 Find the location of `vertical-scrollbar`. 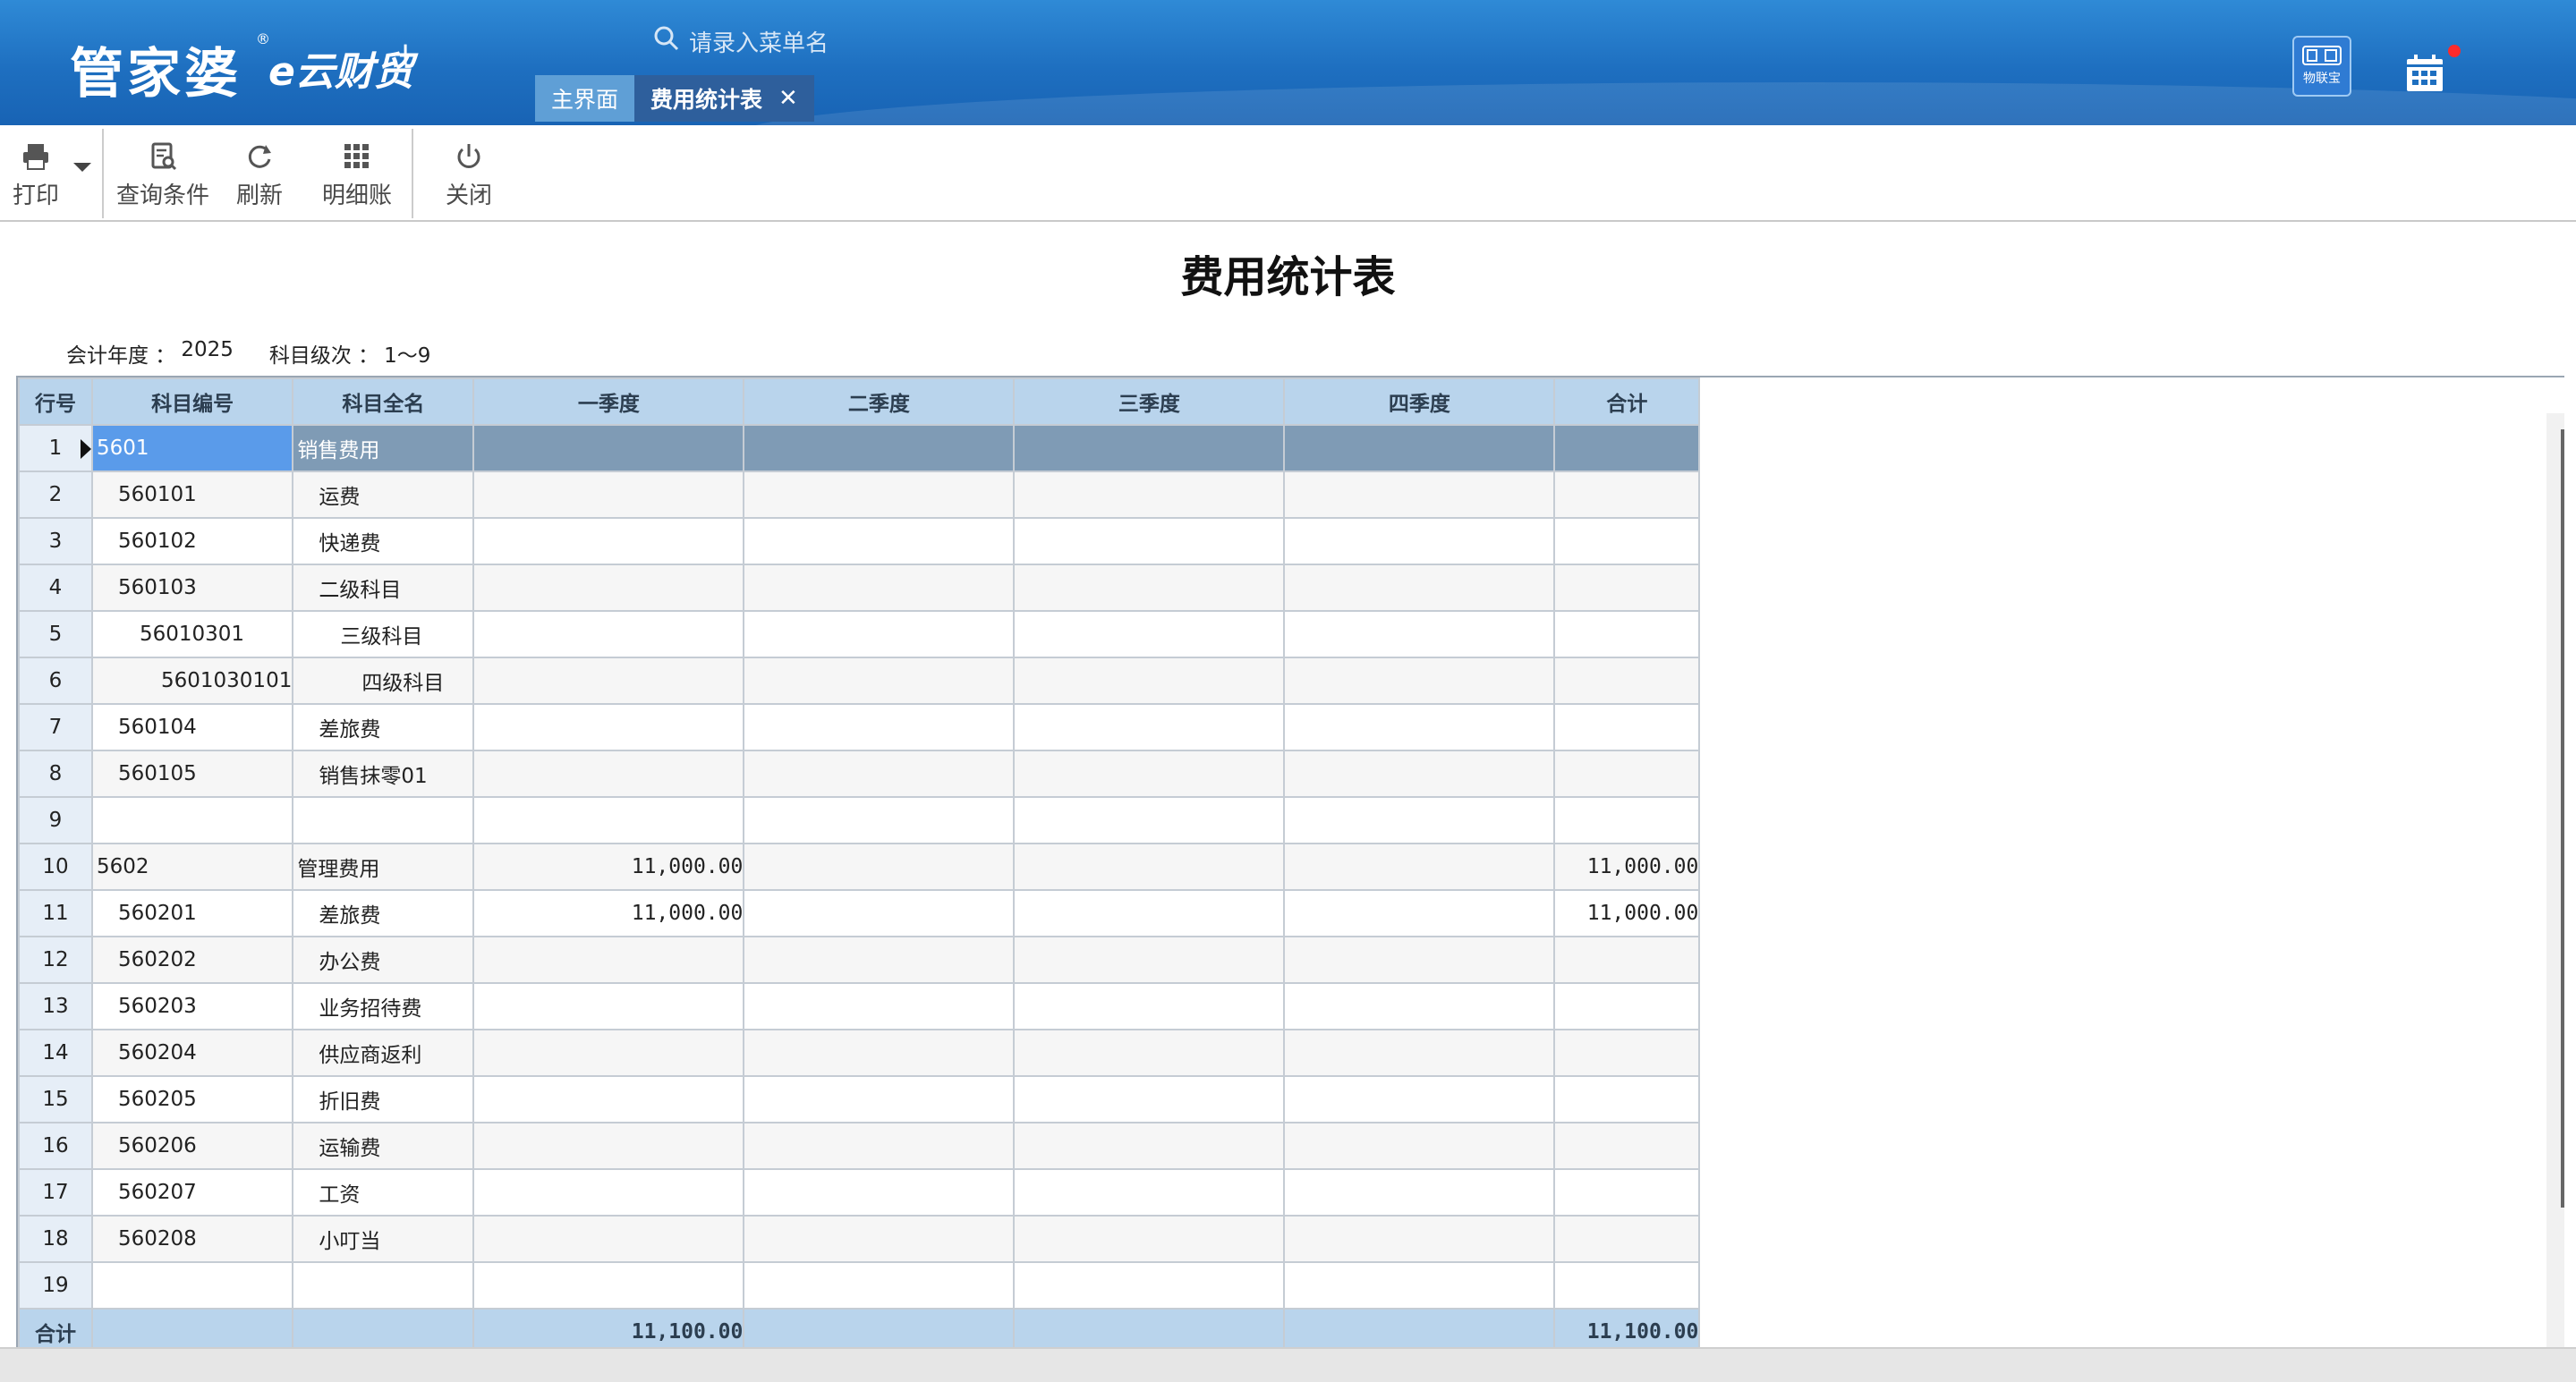

vertical-scrollbar is located at coordinates (2555, 881).